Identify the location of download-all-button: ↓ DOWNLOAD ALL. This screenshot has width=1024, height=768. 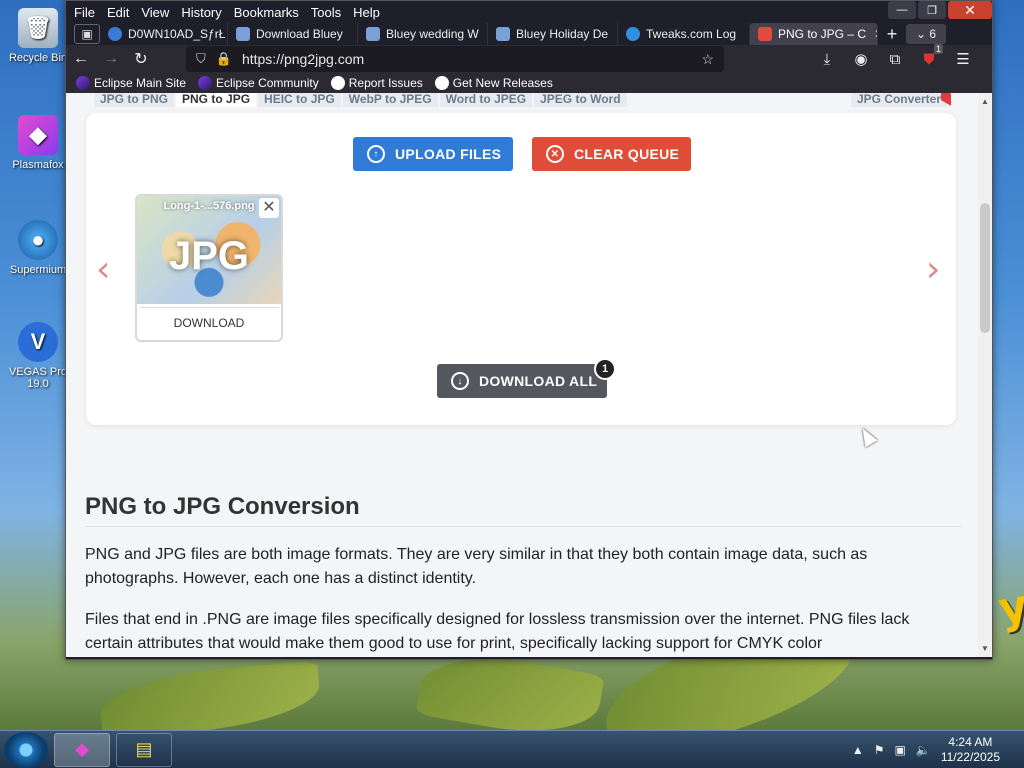
(522, 381).